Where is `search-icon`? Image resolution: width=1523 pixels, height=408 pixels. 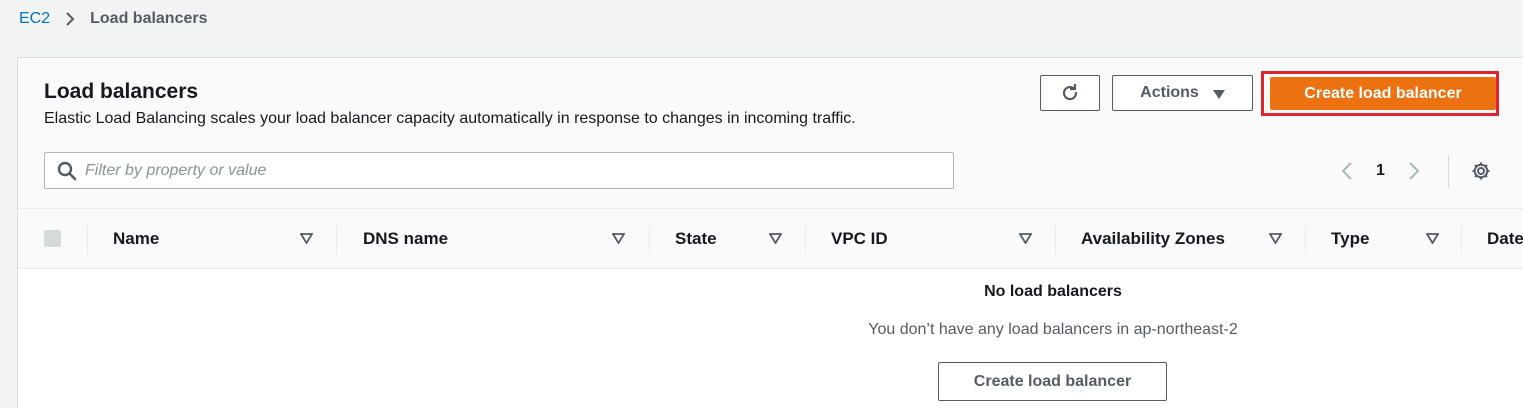 search-icon is located at coordinates (67, 170).